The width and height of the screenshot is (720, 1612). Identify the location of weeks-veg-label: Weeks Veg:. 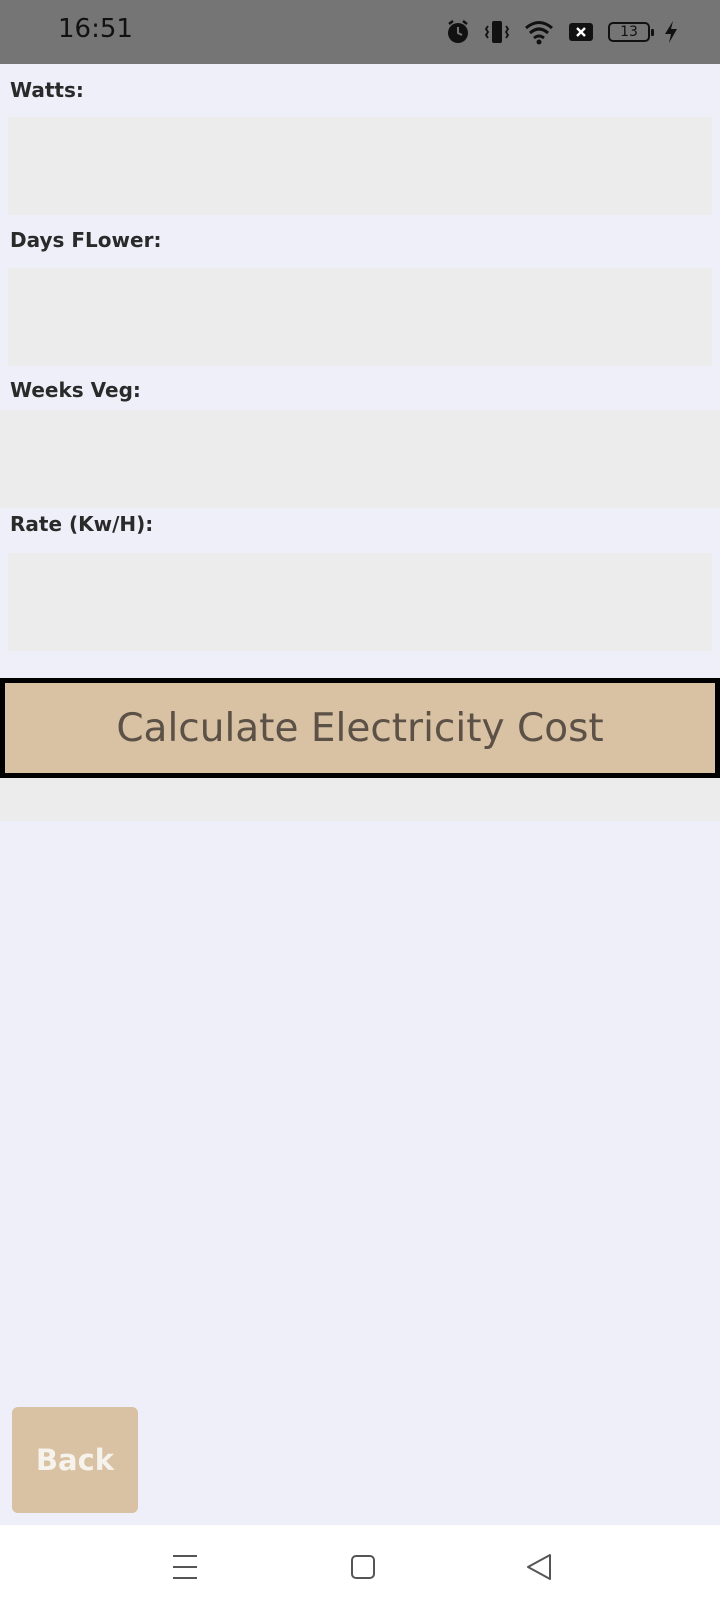
(75, 390).